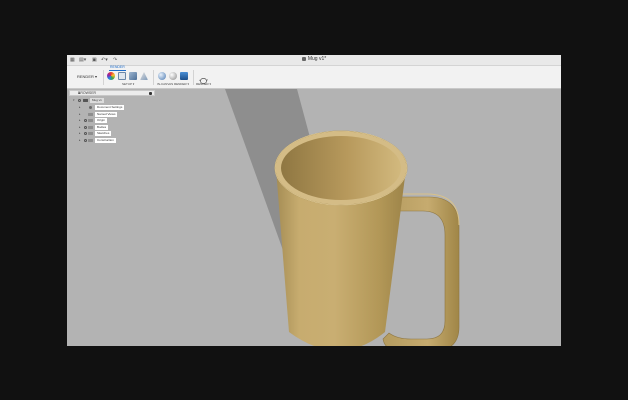  What do you see at coordinates (317, 59) in the screenshot?
I see `document-title-text: Mug v1*` at bounding box center [317, 59].